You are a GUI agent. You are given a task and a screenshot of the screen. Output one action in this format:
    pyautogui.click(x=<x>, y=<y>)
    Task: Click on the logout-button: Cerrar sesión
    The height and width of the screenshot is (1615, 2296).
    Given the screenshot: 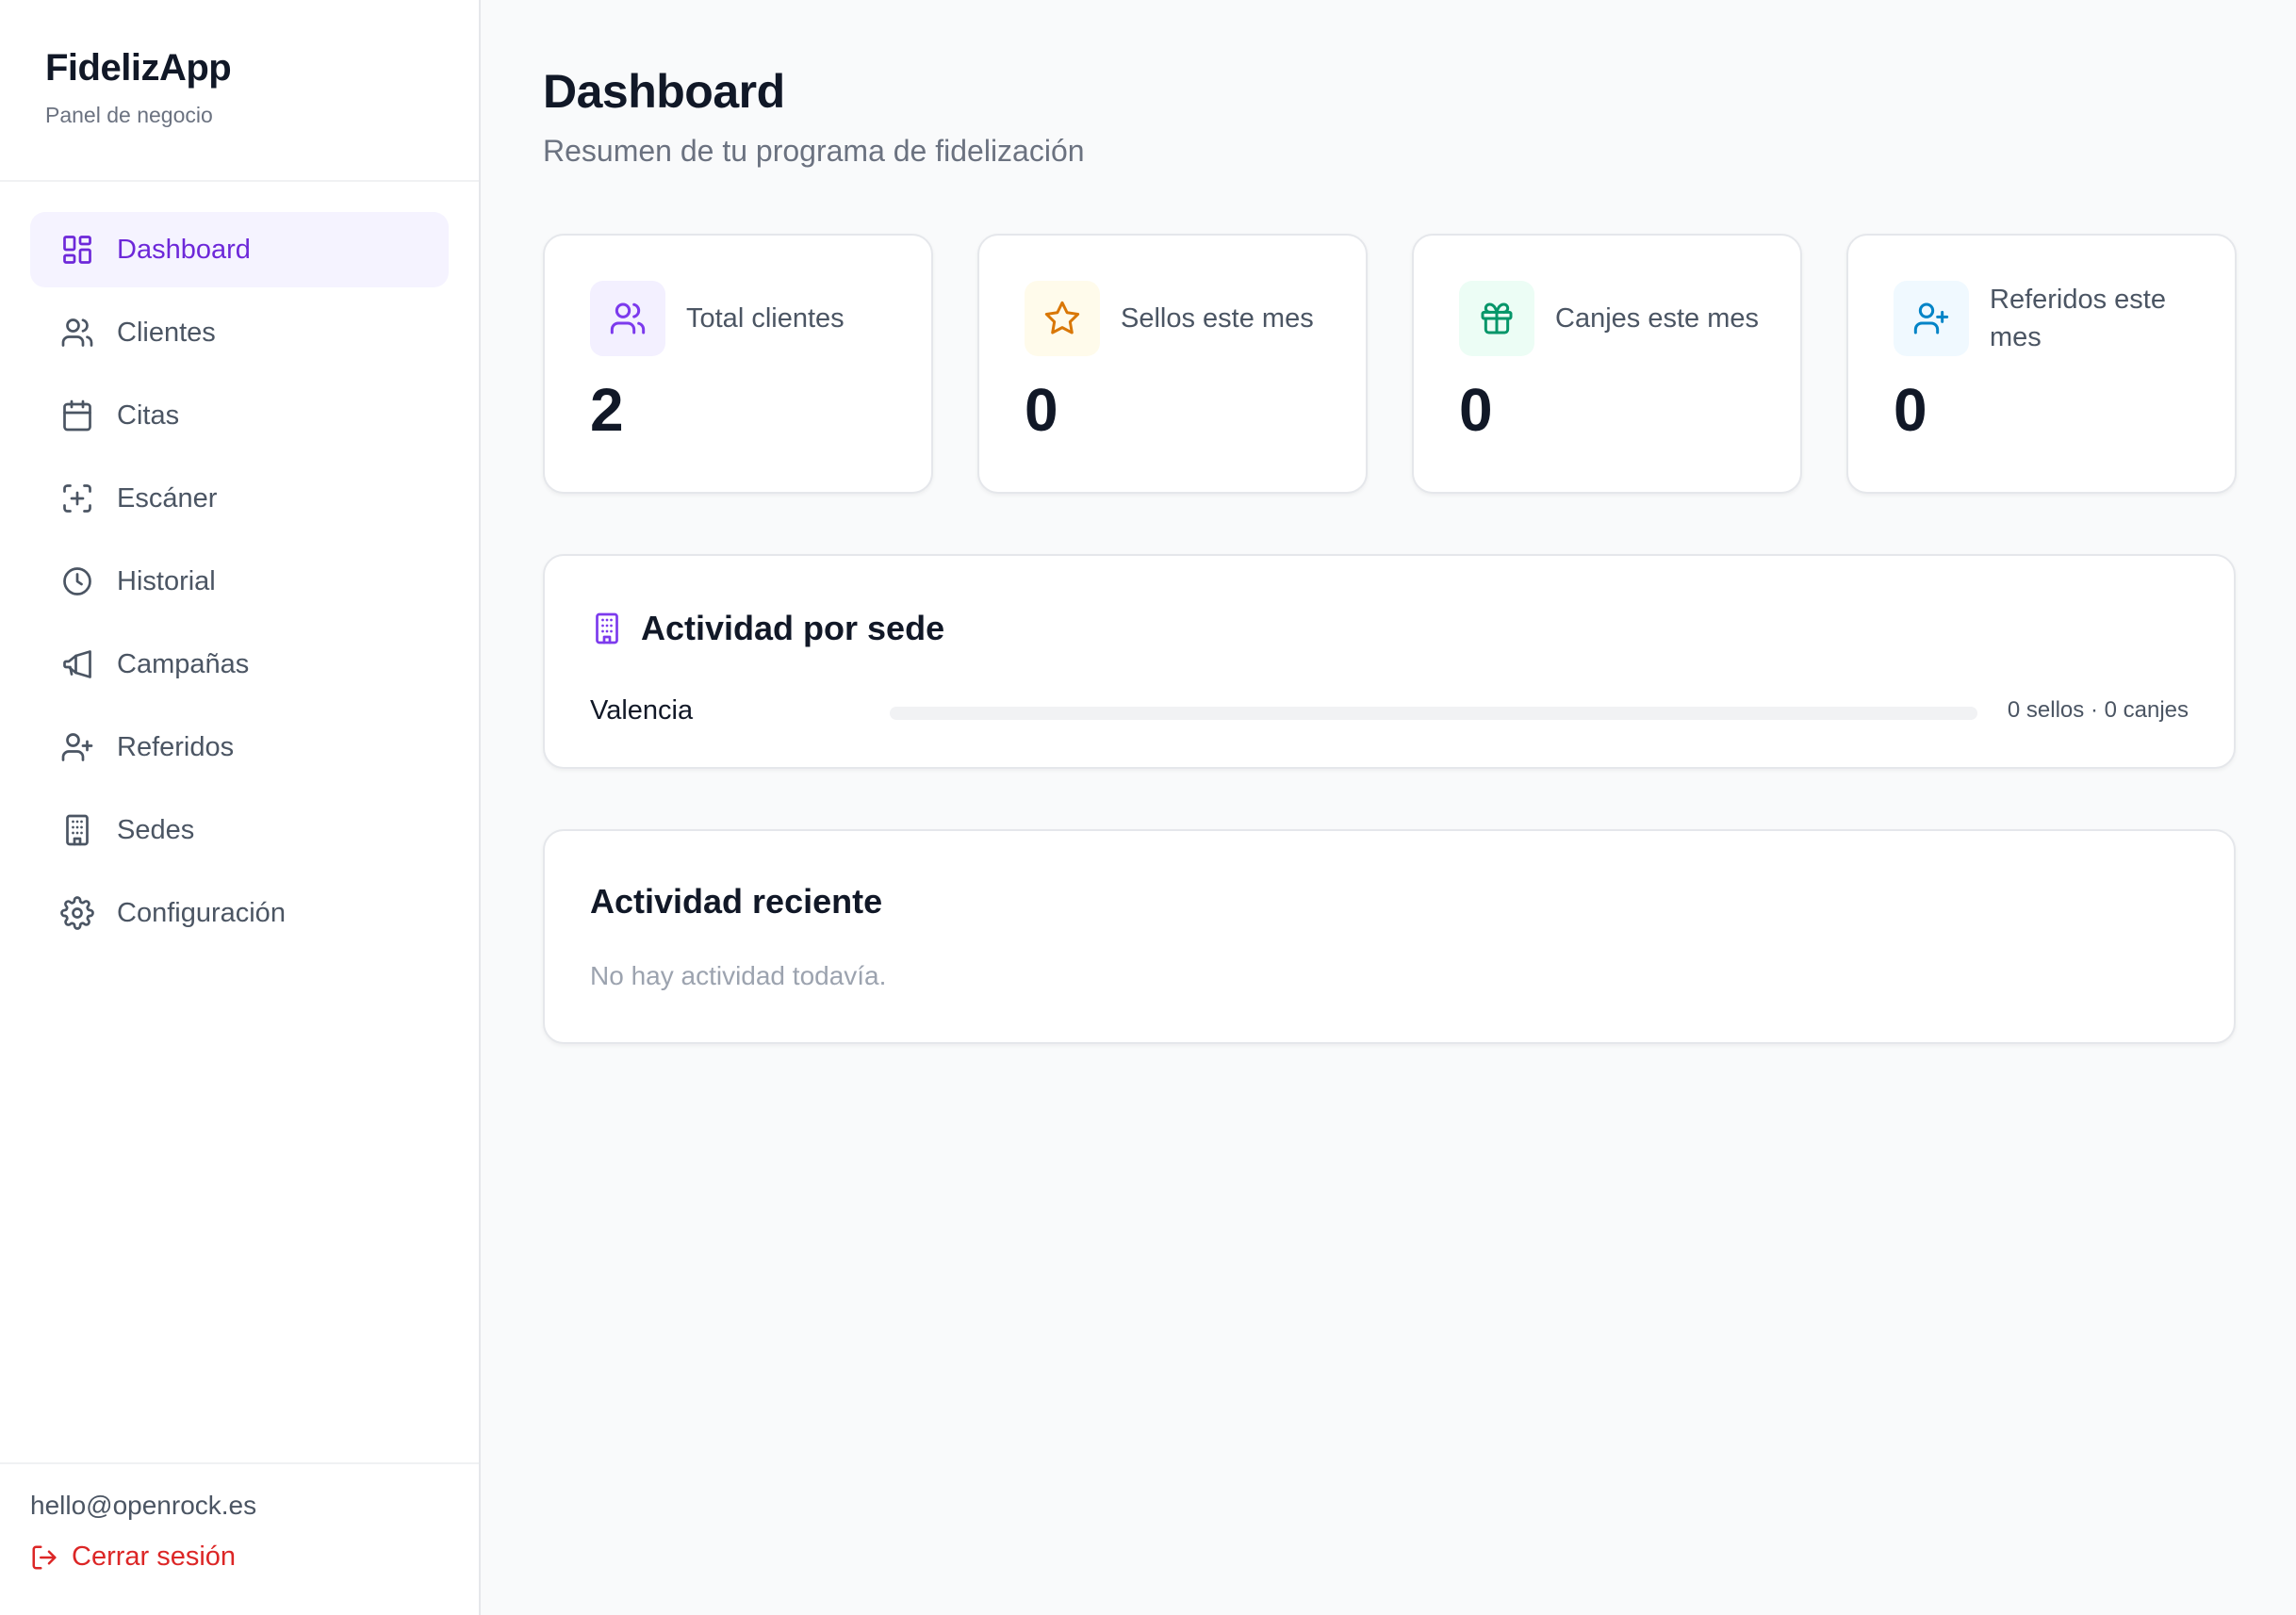 What is the action you would take?
    pyautogui.click(x=255, y=1557)
    